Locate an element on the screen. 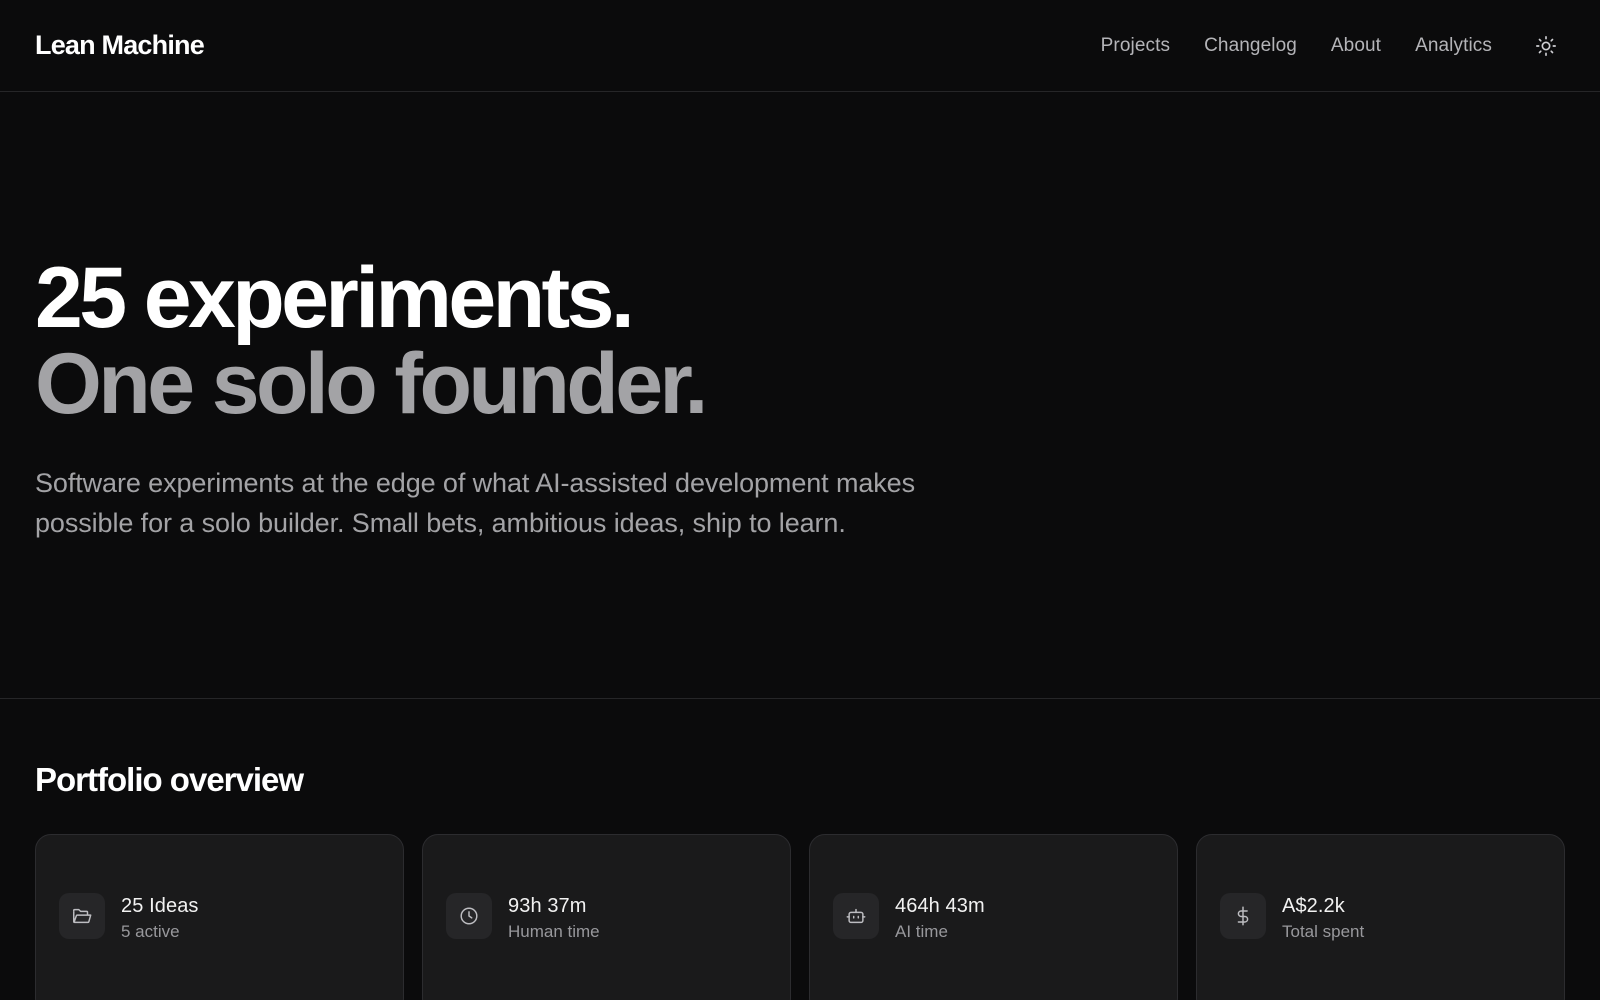 Image resolution: width=1600 pixels, height=1000 pixels. stat-card-ai-time: 464h 43m AI time is located at coordinates (993, 917).